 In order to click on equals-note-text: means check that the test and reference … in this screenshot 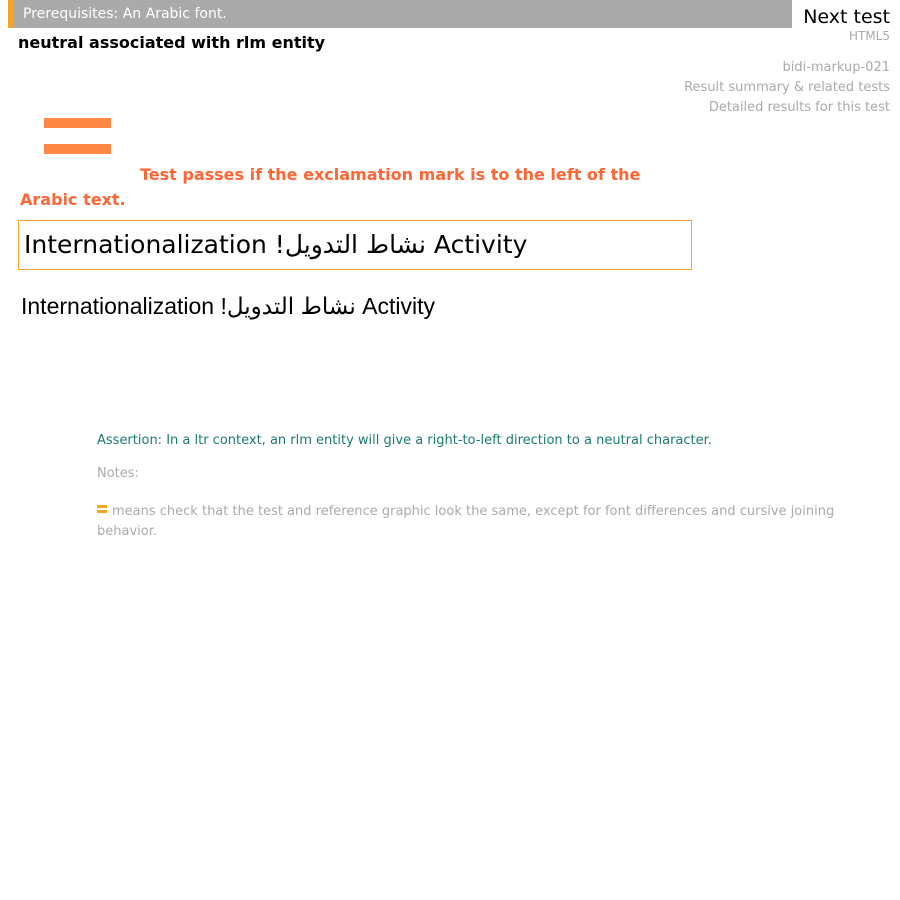, I will do `click(466, 521)`.